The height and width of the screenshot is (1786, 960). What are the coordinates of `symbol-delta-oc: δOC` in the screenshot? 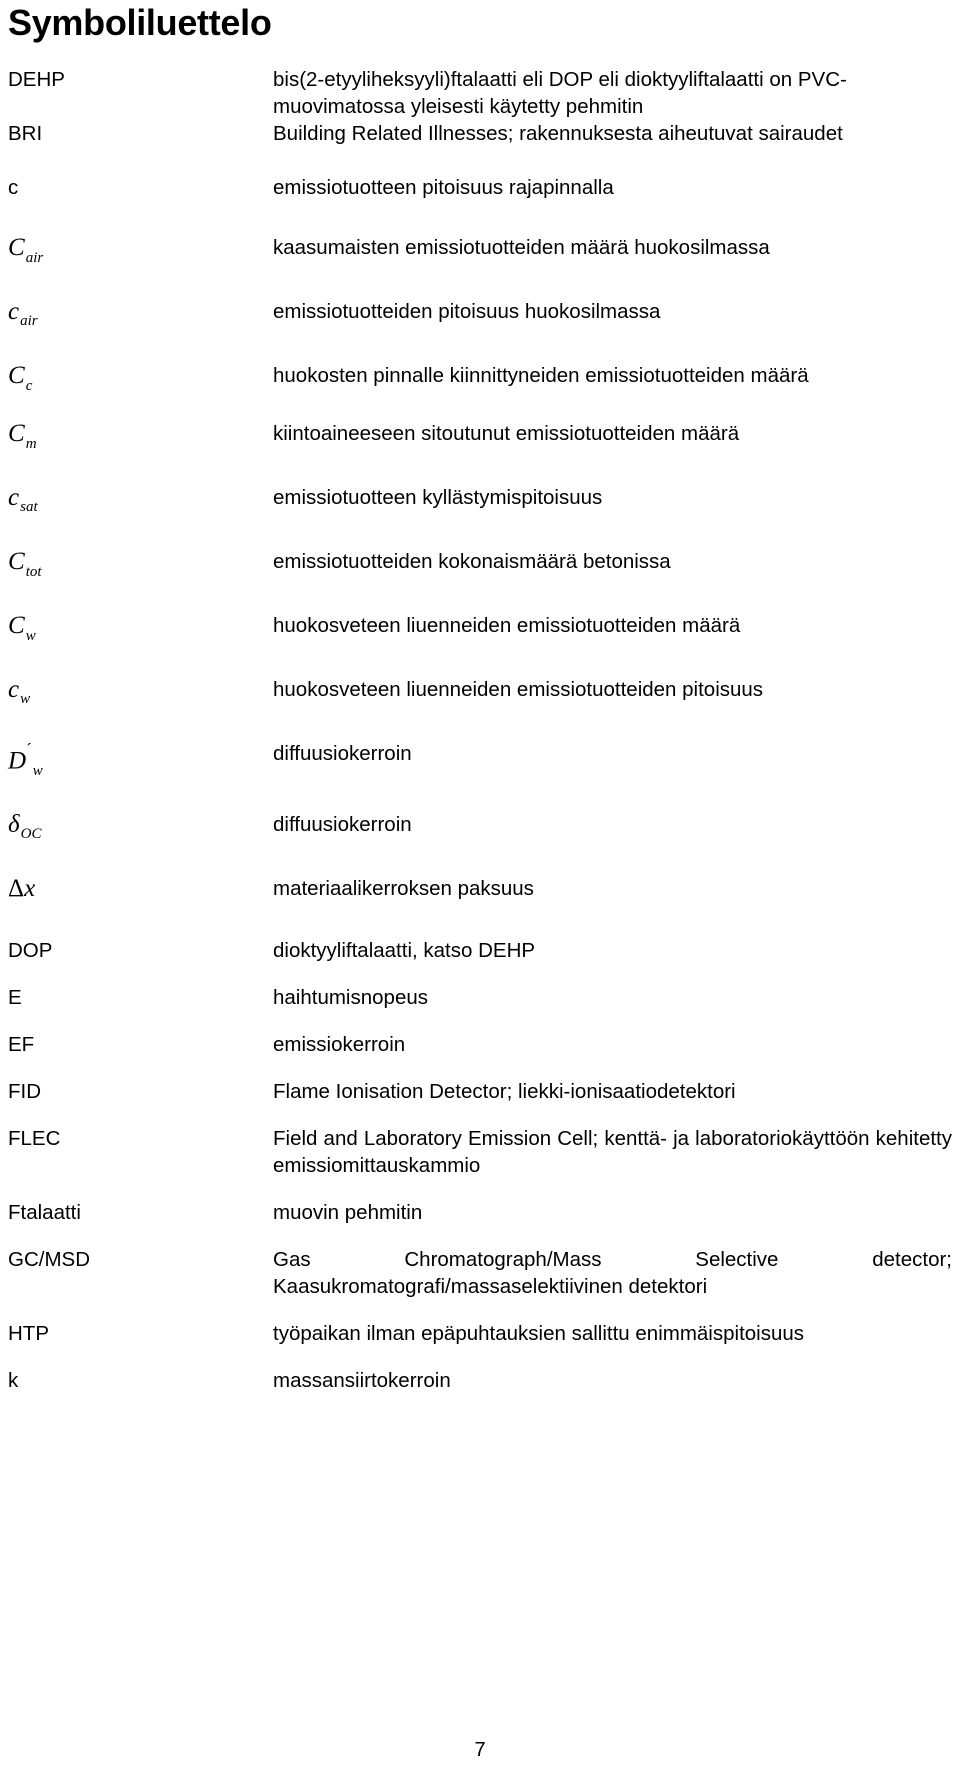 It's located at (25, 827).